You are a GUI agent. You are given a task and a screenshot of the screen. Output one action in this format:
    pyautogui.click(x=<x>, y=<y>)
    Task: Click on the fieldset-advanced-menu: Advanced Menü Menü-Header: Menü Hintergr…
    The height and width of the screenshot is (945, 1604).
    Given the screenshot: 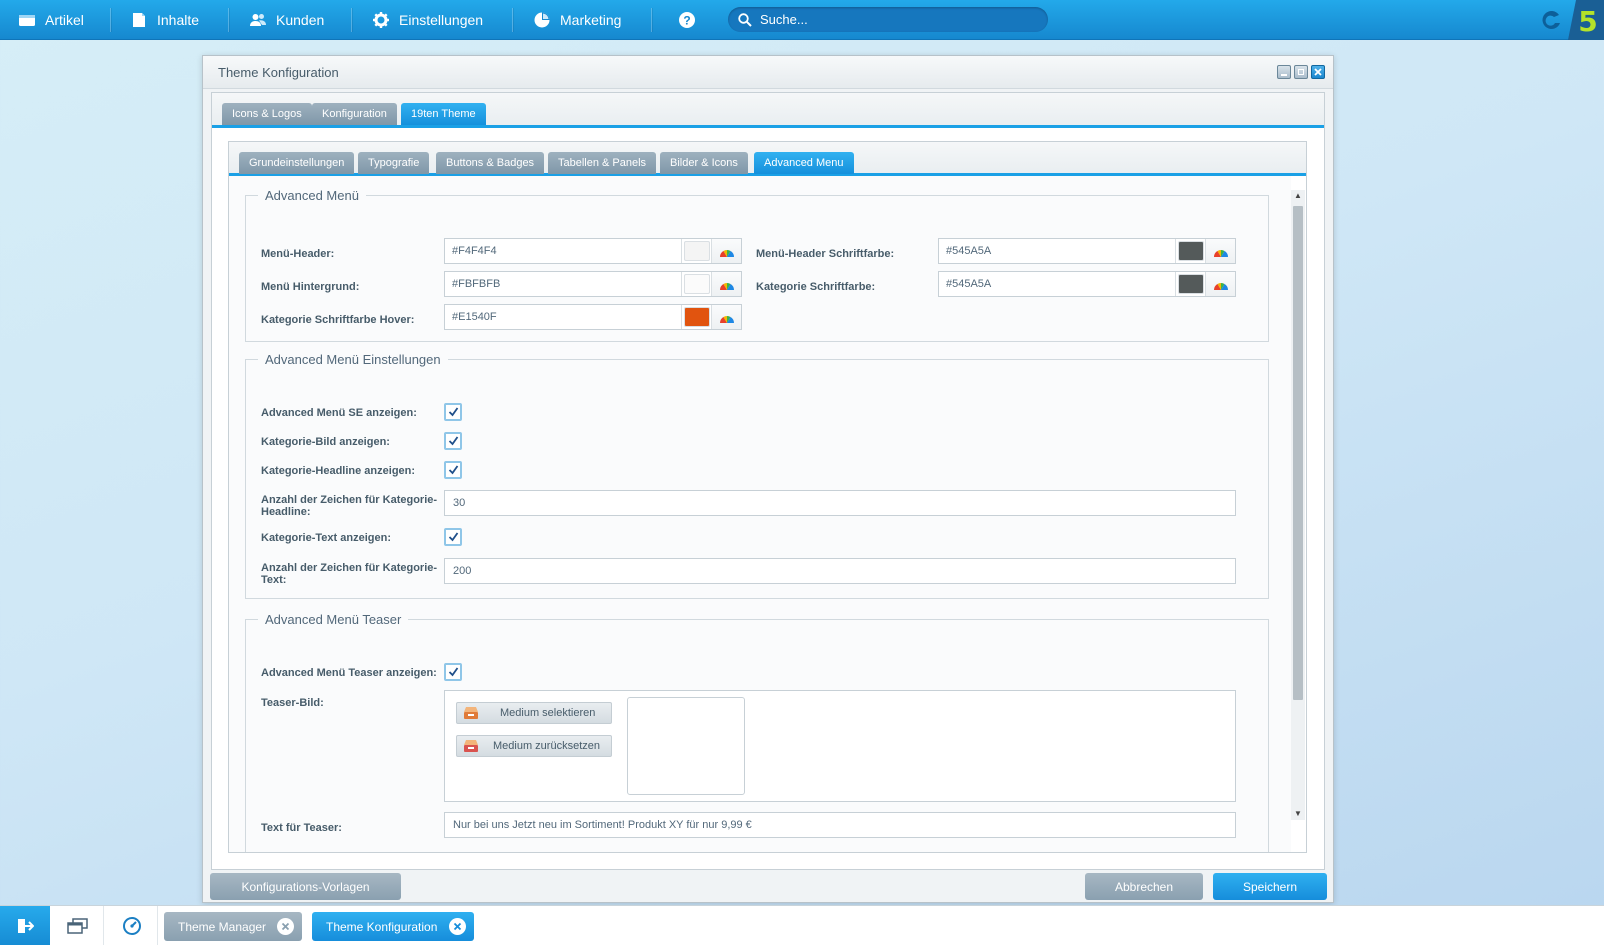 What is the action you would take?
    pyautogui.click(x=757, y=265)
    